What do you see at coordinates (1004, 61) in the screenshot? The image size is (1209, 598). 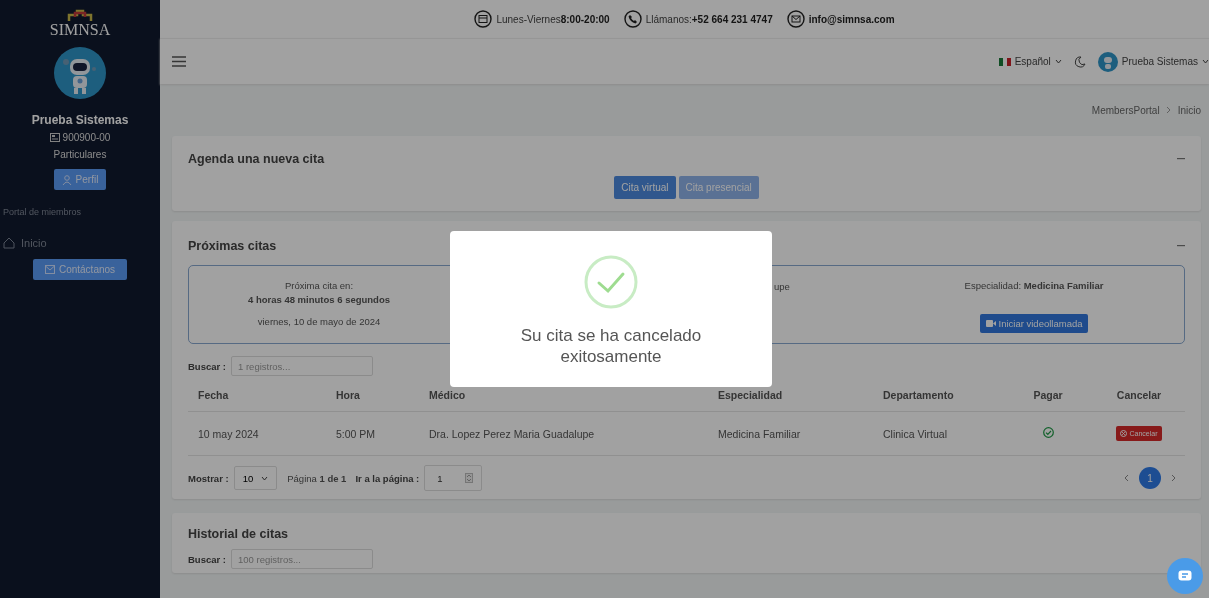 I see `flag-icon` at bounding box center [1004, 61].